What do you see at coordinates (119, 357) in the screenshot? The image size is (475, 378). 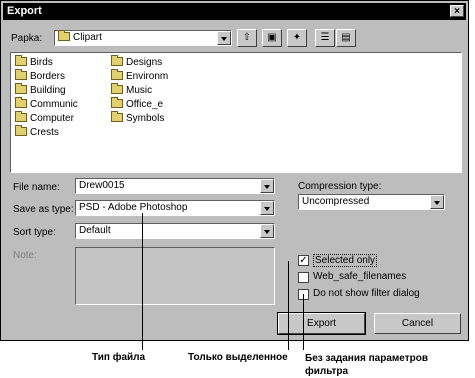 I see `annotation-file-type: Тип файла` at bounding box center [119, 357].